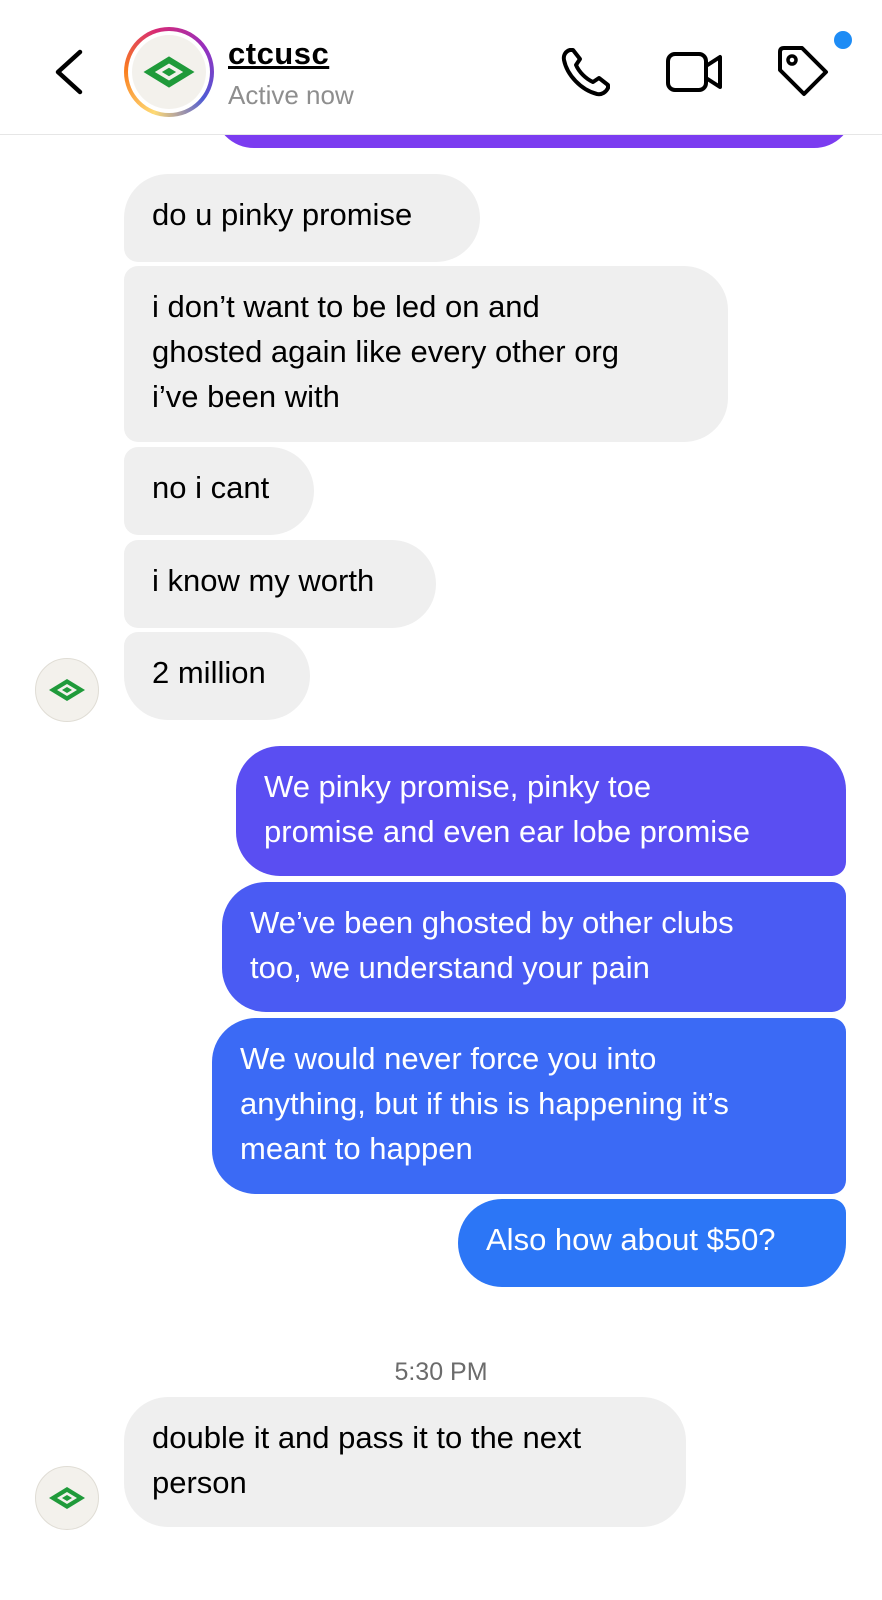  Describe the element at coordinates (217, 676) in the screenshot. I see `message-bubble-incoming: 2 million` at that location.